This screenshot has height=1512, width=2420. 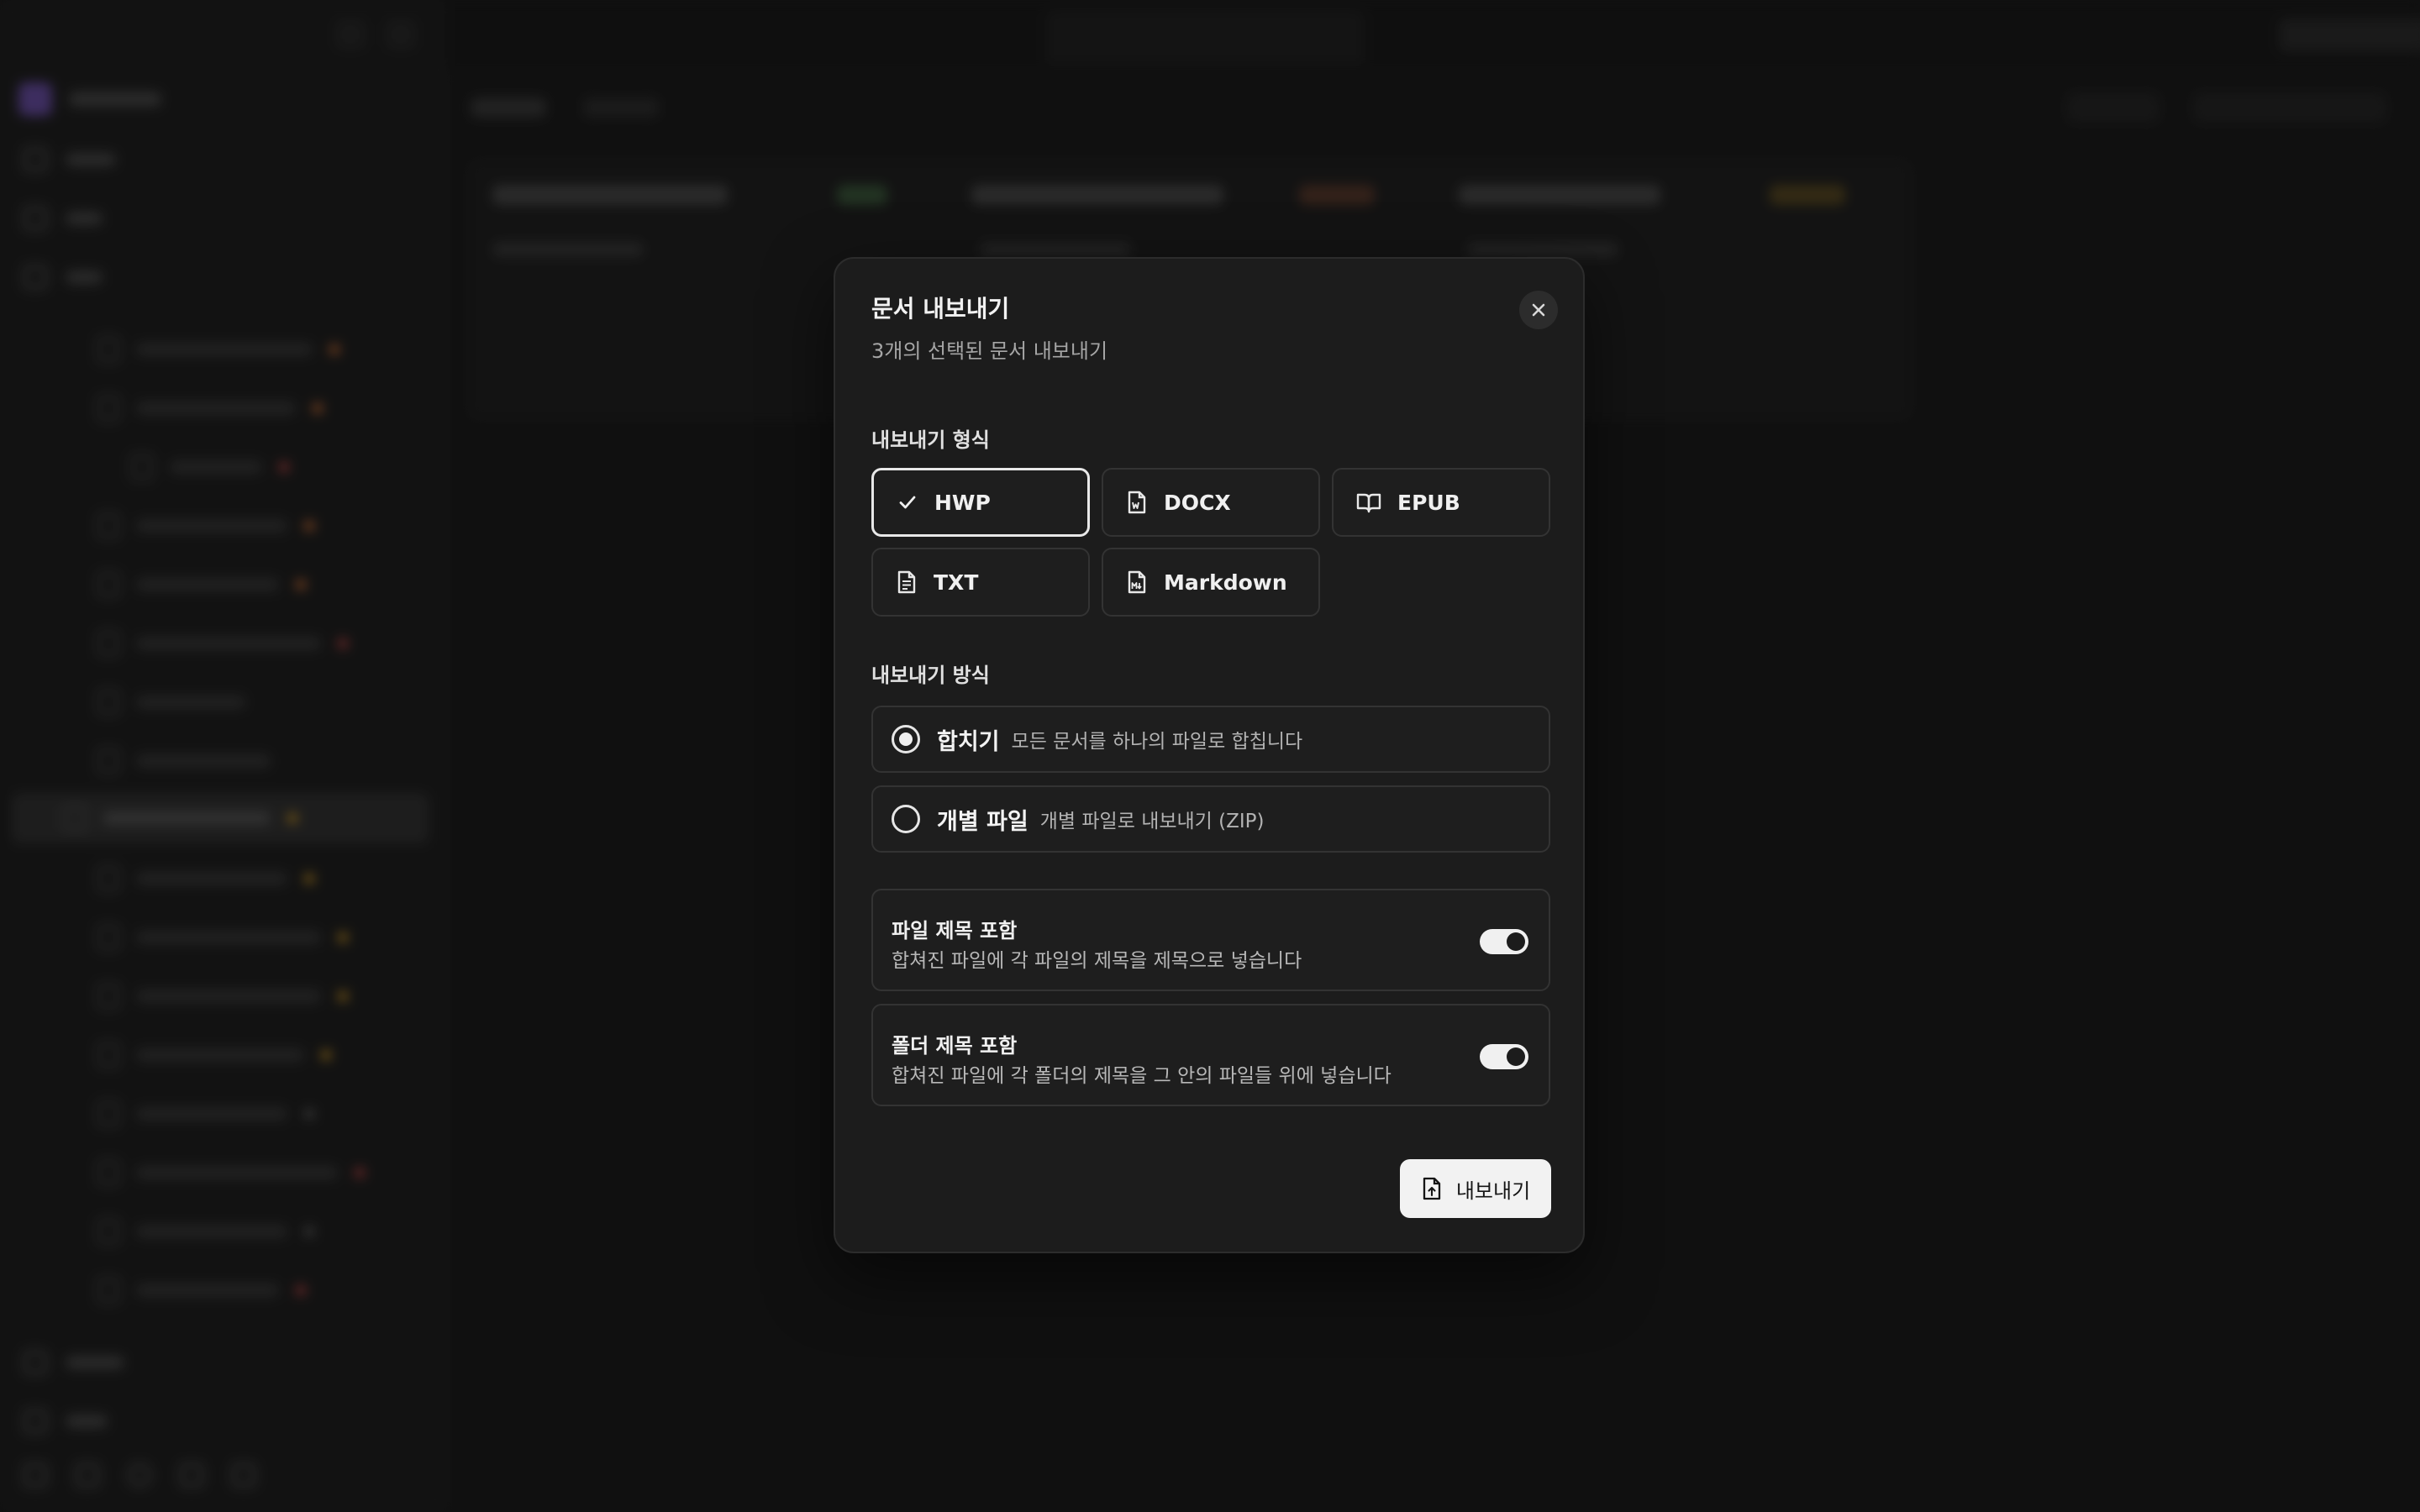 I want to click on method-name: 합치기, so click(x=968, y=741).